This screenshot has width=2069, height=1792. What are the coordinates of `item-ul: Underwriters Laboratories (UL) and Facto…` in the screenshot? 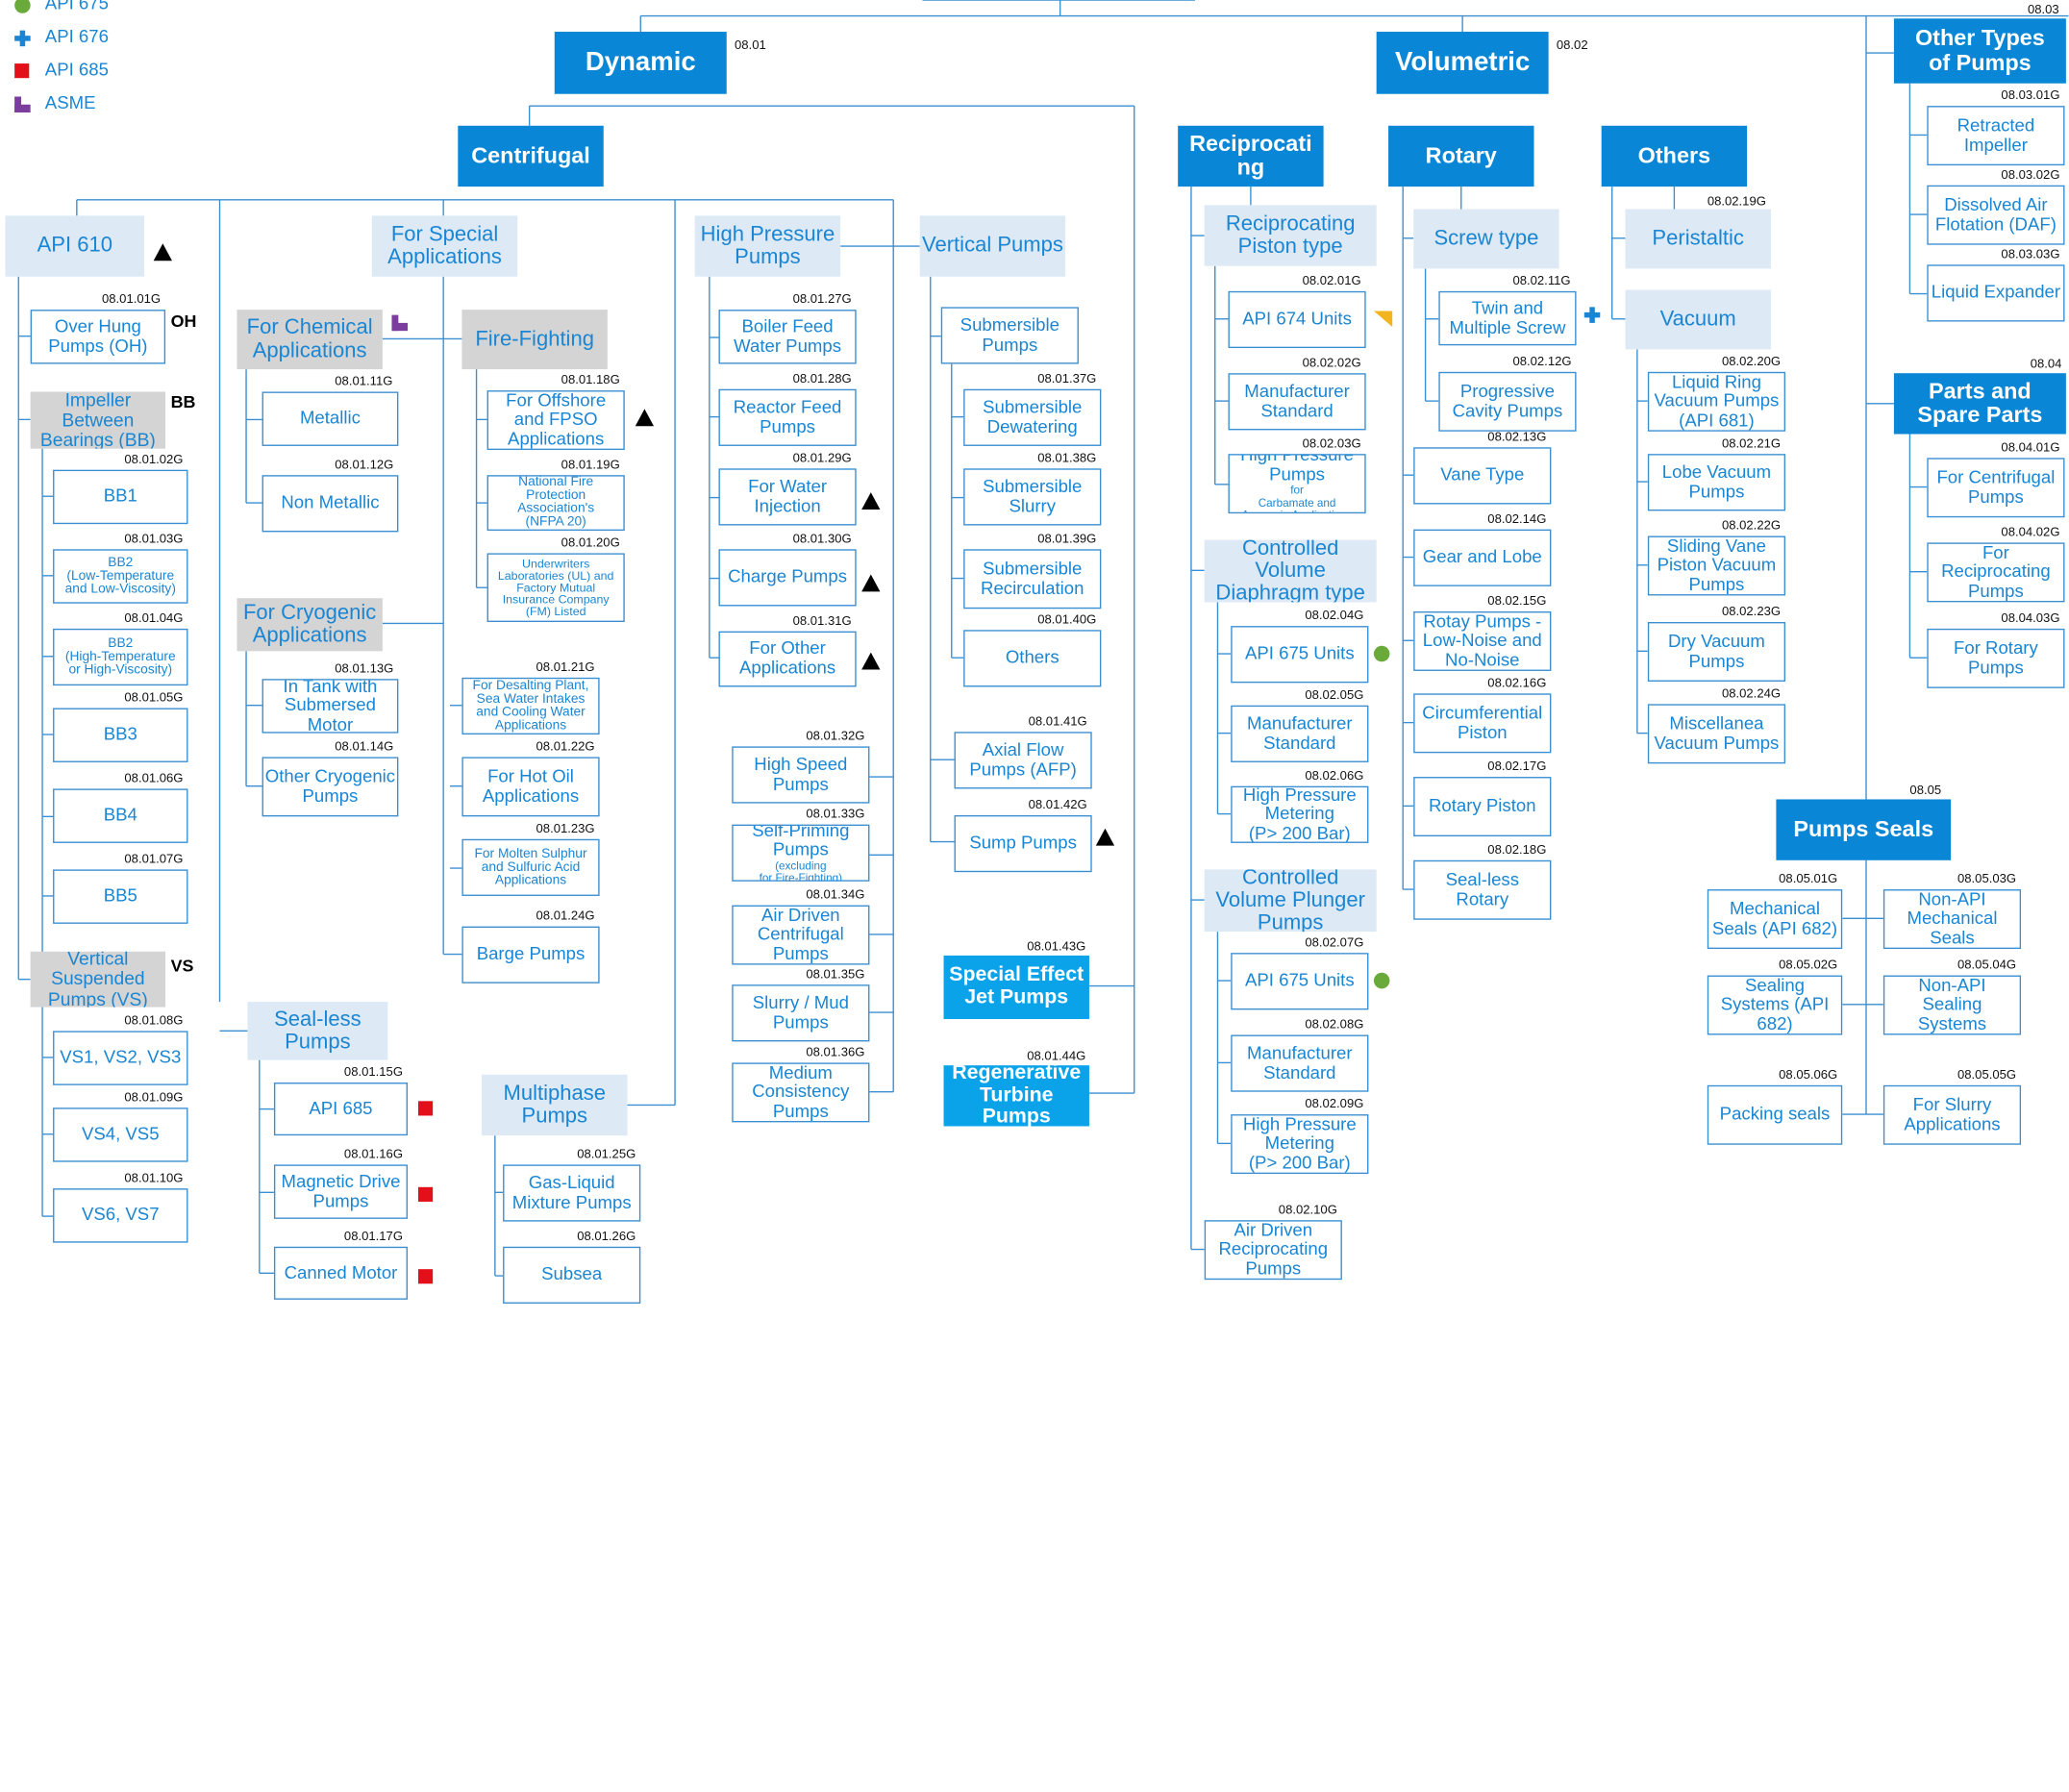 It's located at (556, 588).